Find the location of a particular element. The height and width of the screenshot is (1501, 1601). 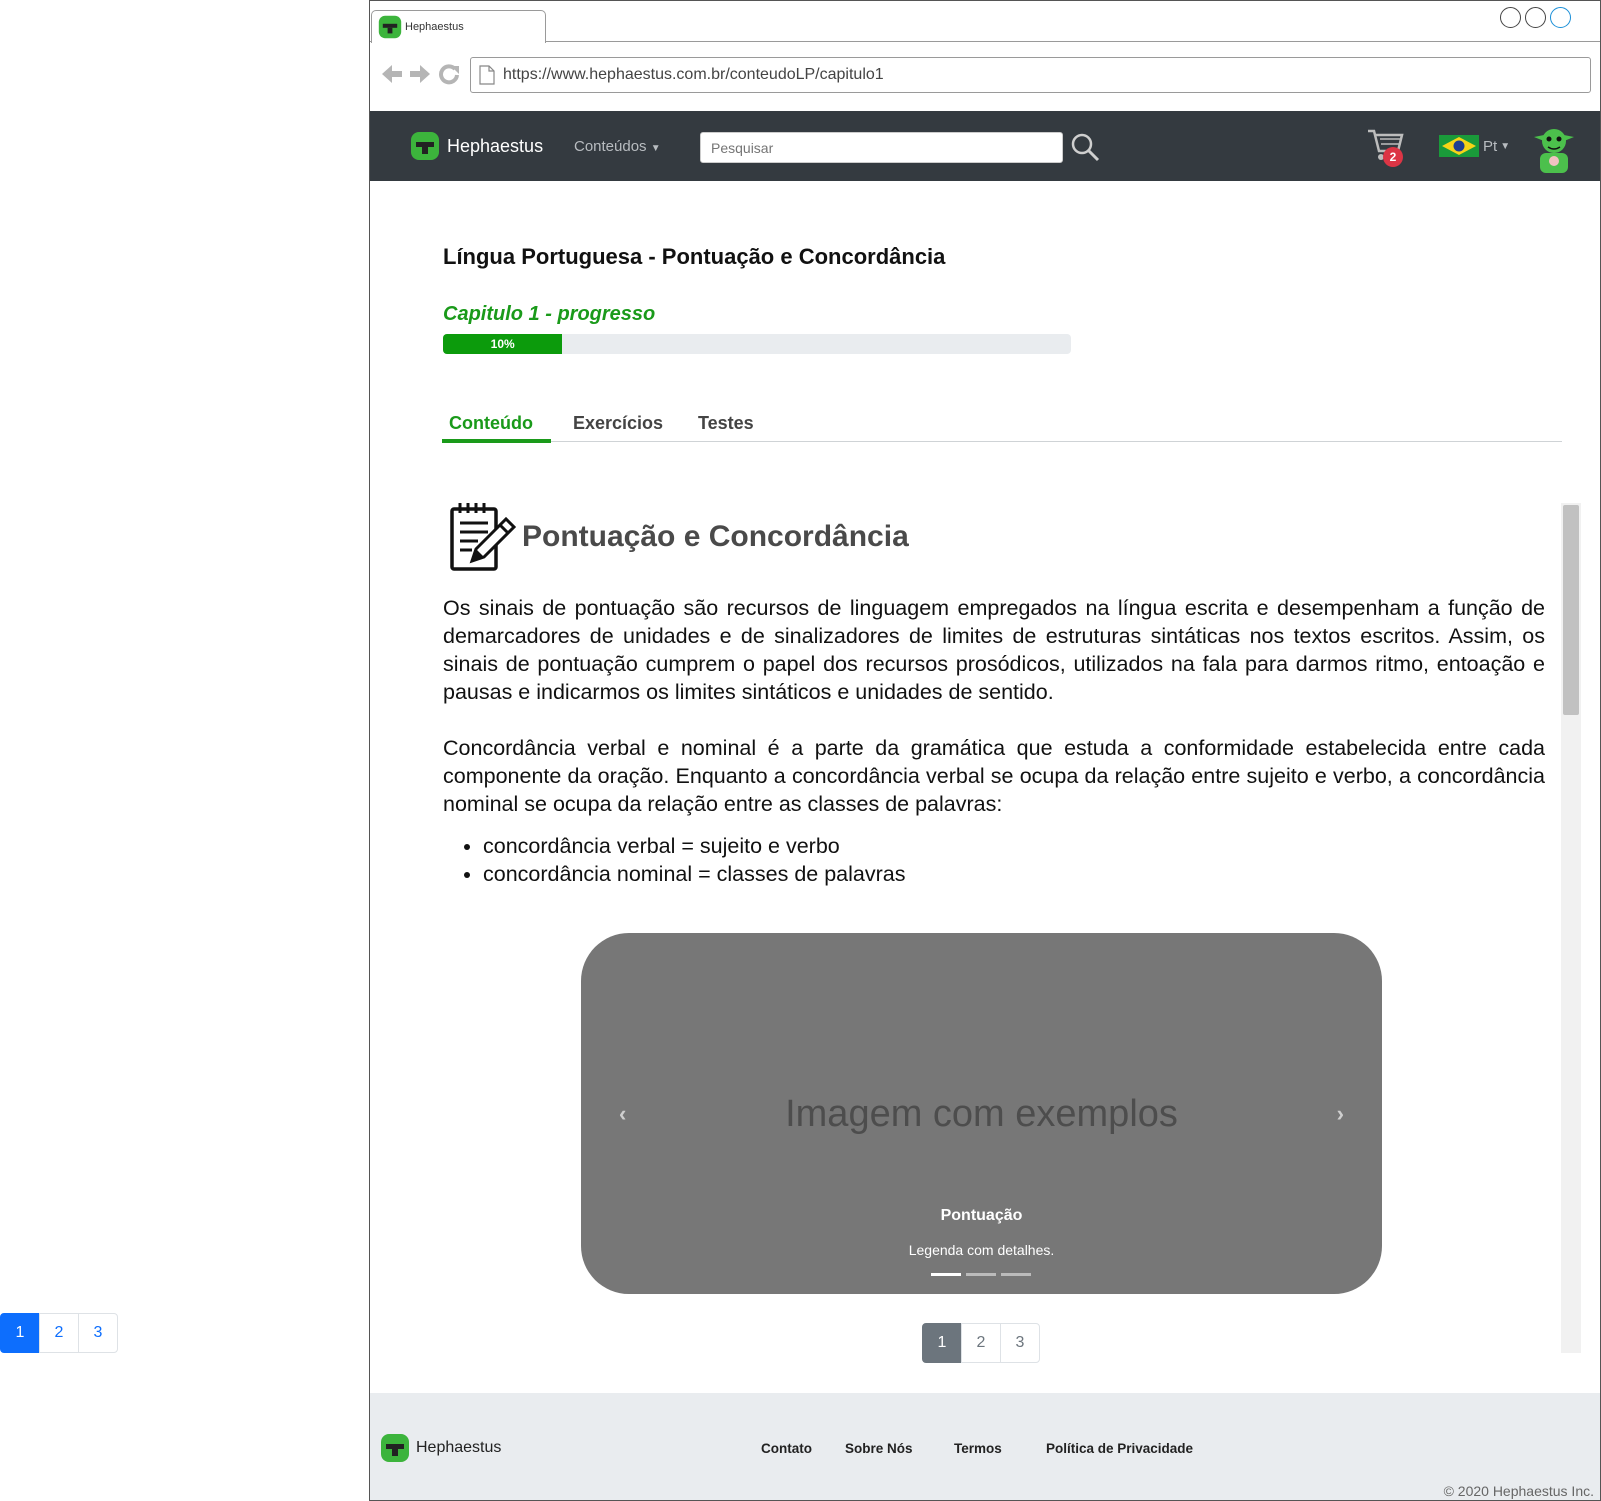

forward-arrow-icon is located at coordinates (420, 74).